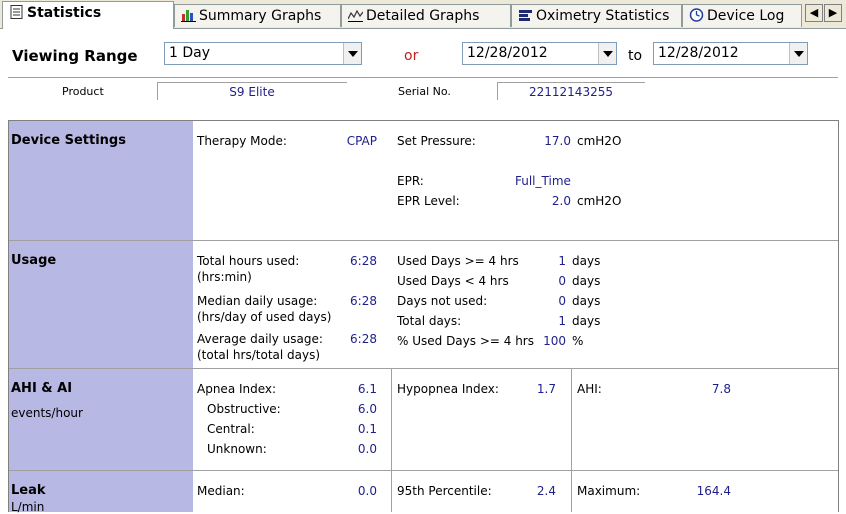 Image resolution: width=846 pixels, height=514 pixels. I want to click on document-icon, so click(16, 11).